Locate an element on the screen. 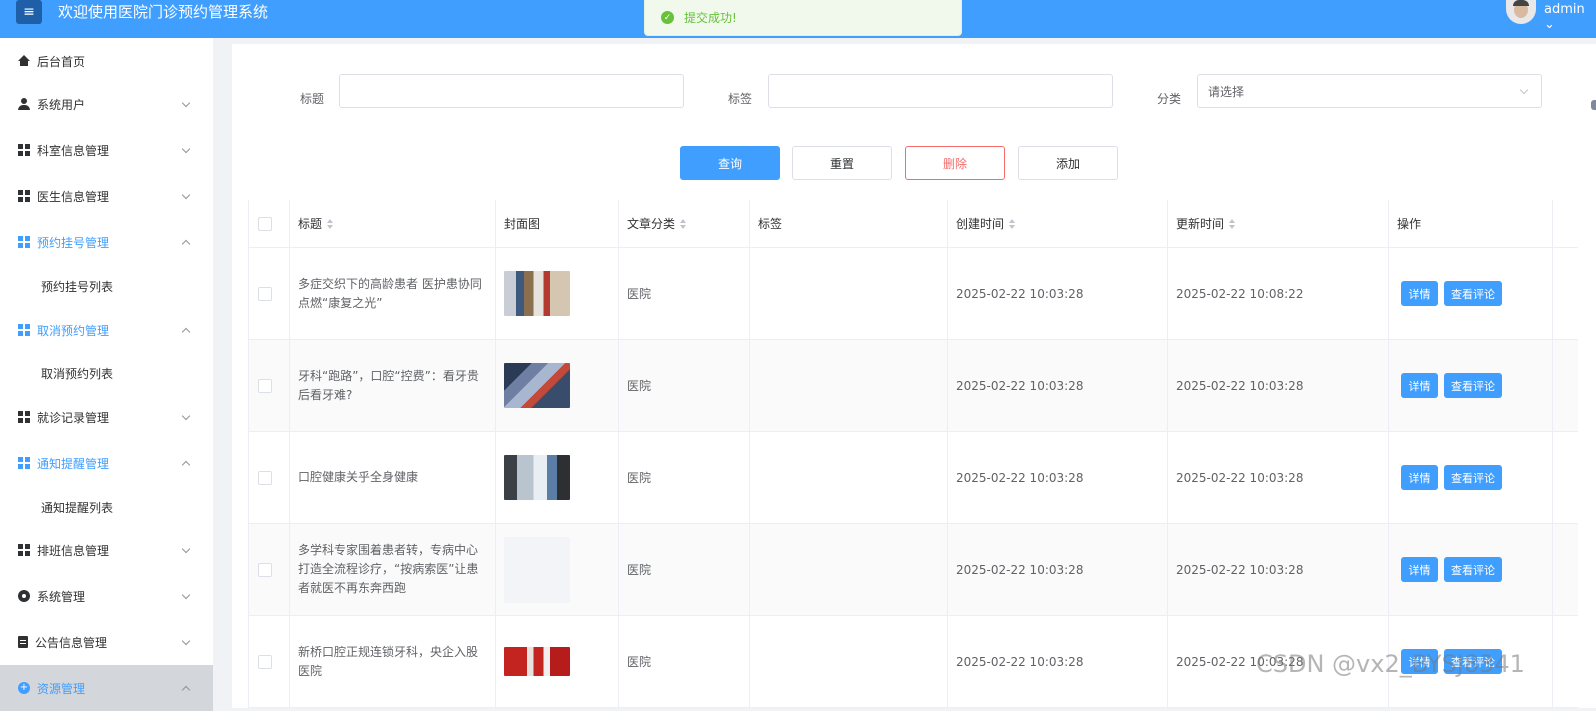 Image resolution: width=1596 pixels, height=711 pixels. column-header-updated: 更新时间 is located at coordinates (1278, 223).